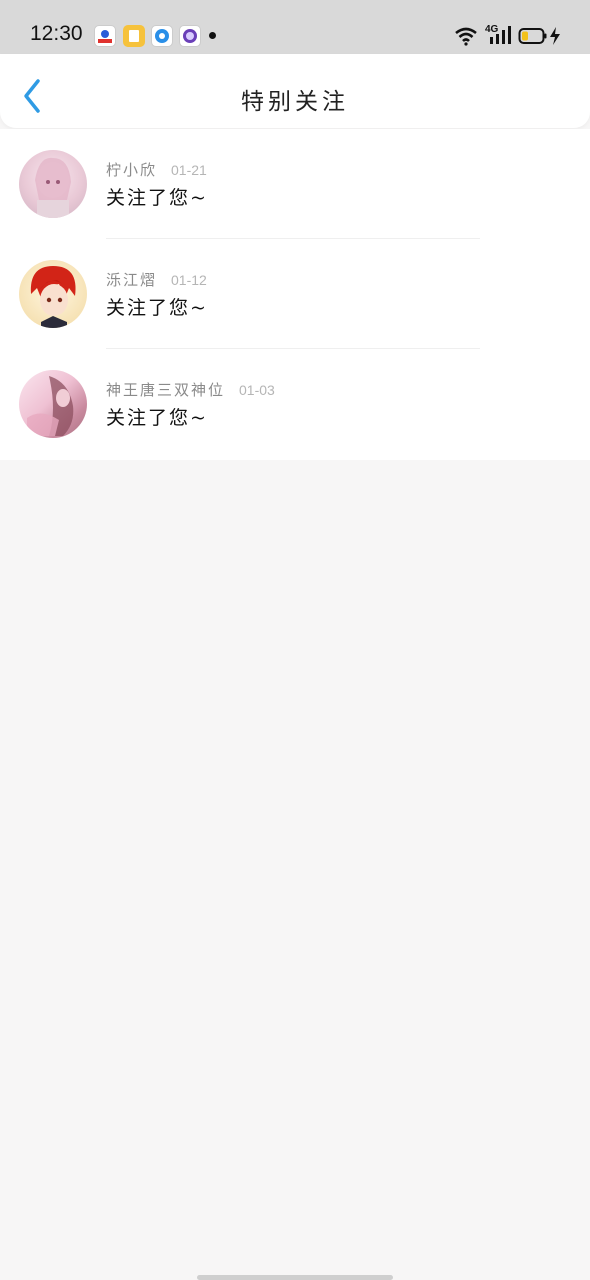 The image size is (590, 1280). Describe the element at coordinates (189, 170) in the screenshot. I see `item-date: 01-21` at that location.